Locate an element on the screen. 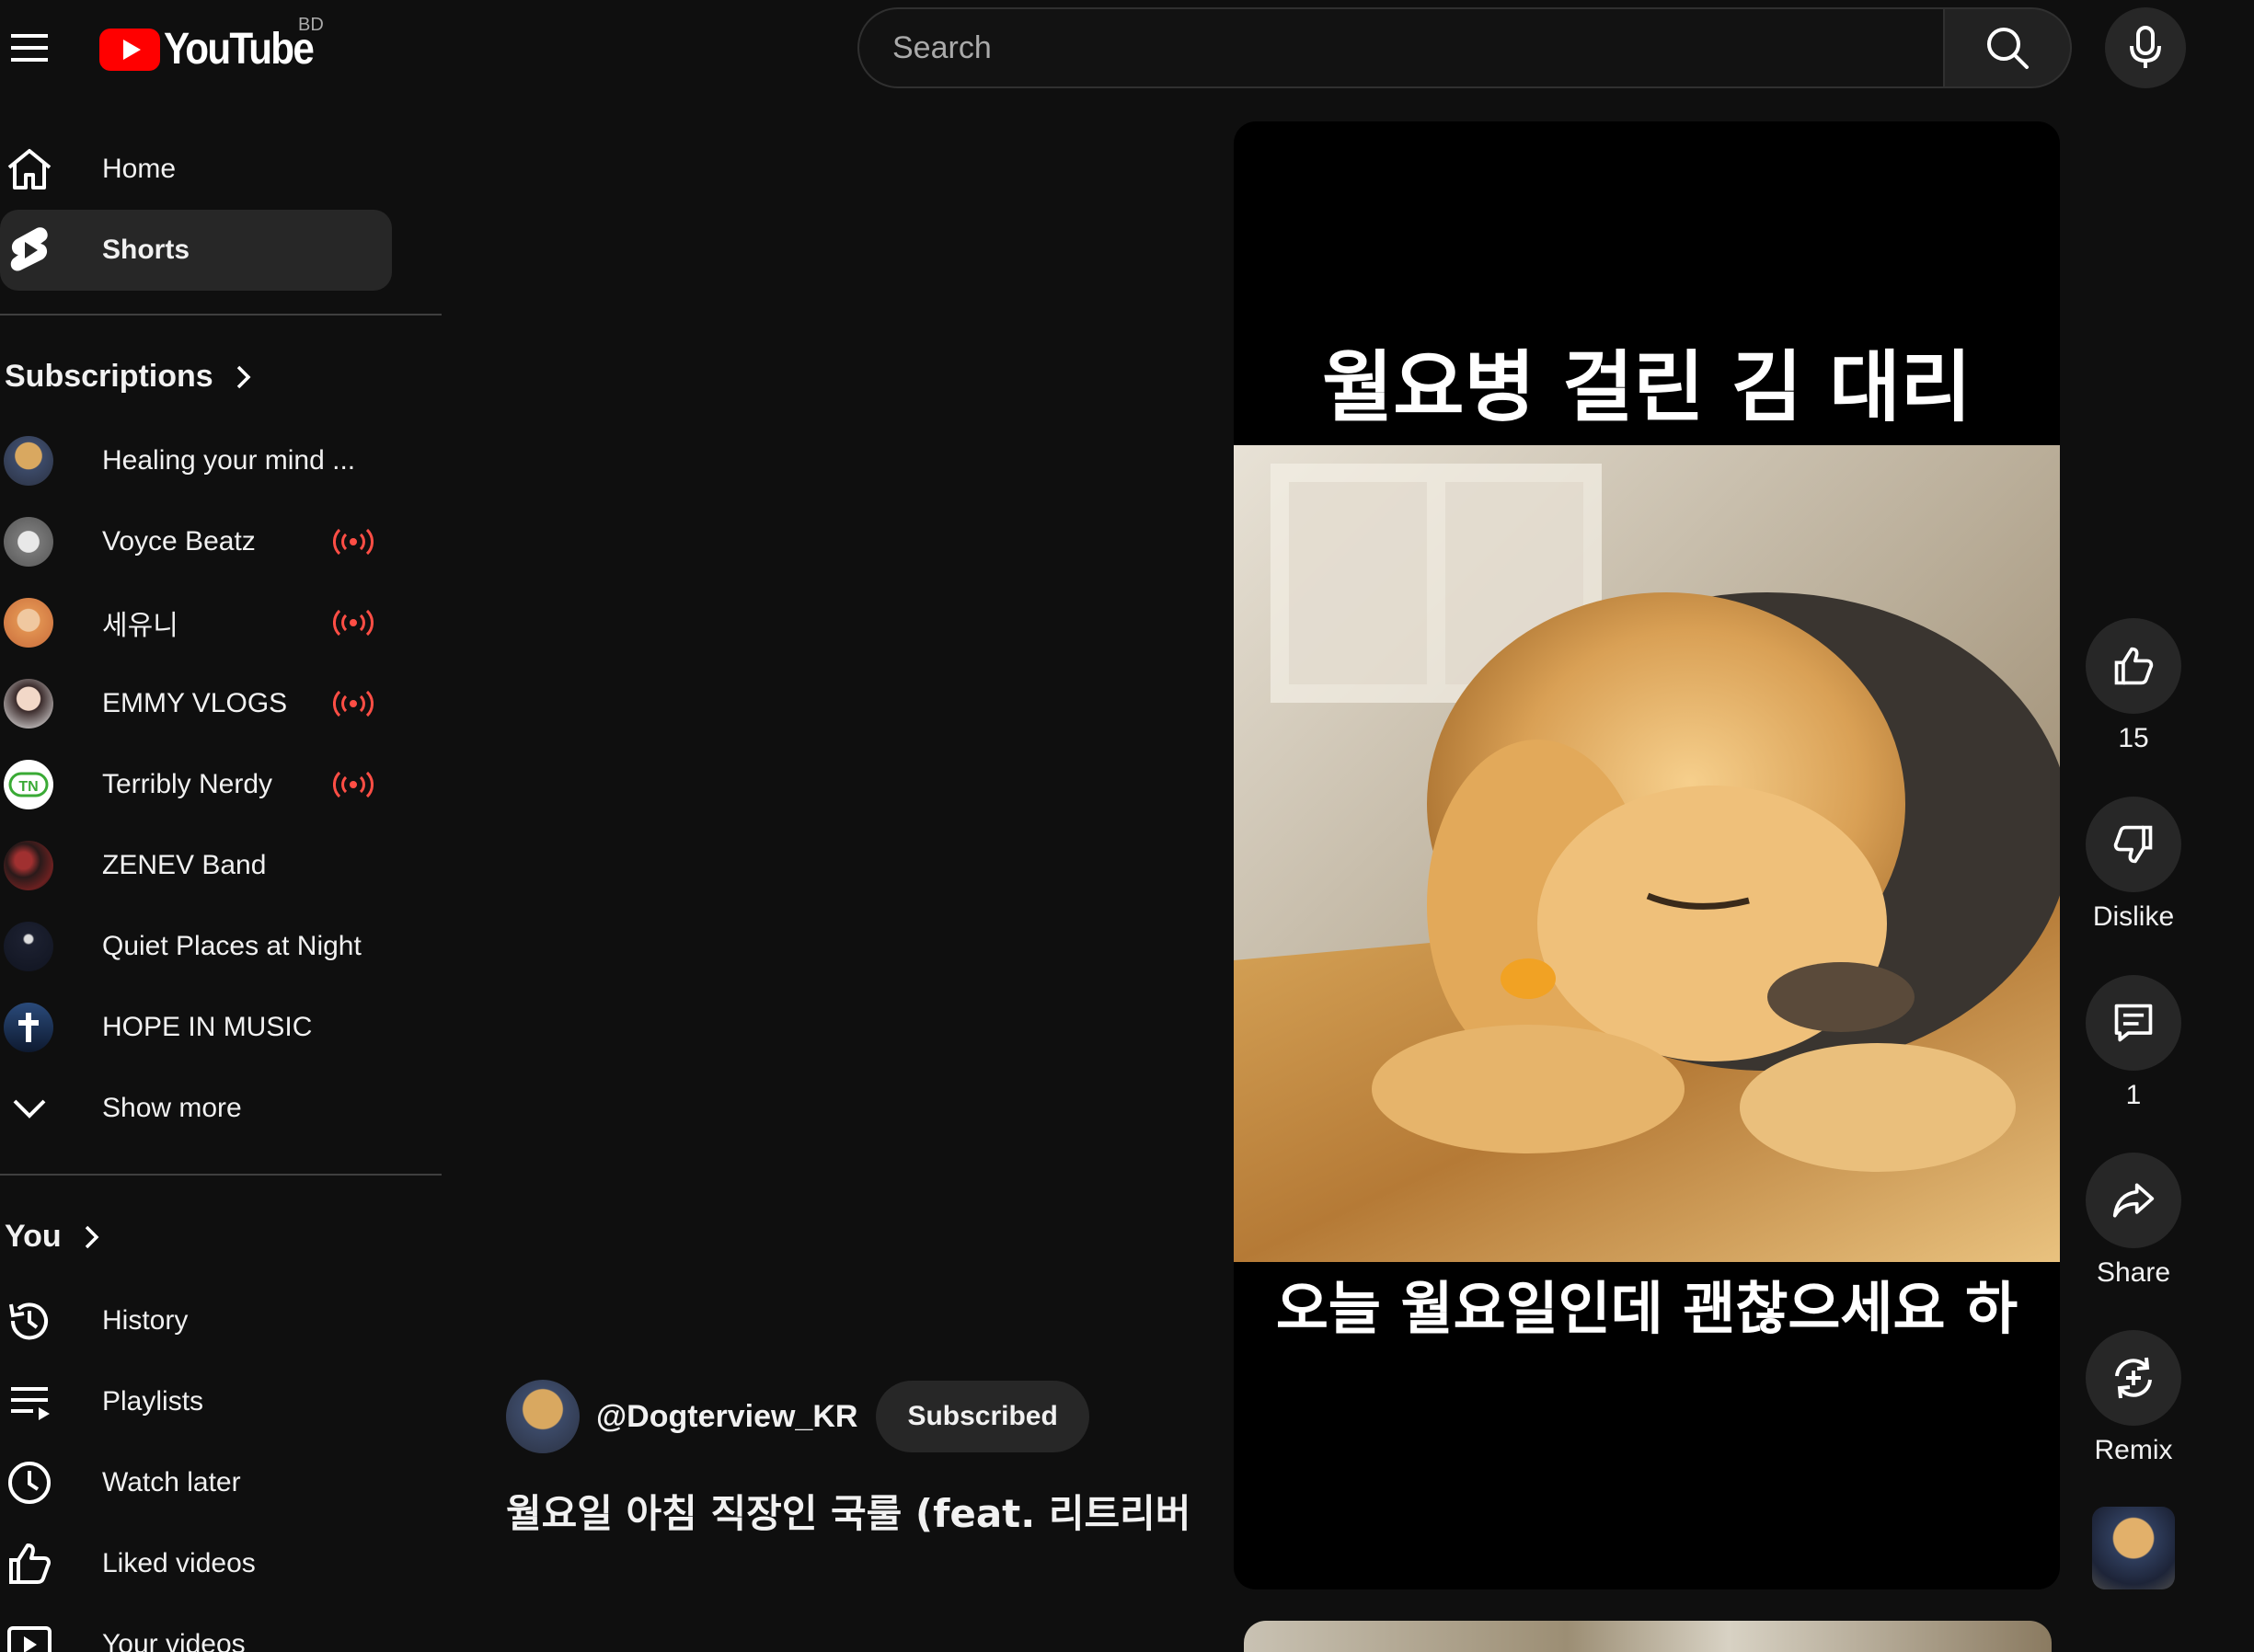 The height and width of the screenshot is (1652, 2254). subscription-item: Quiet Places at Night is located at coordinates (196, 946).